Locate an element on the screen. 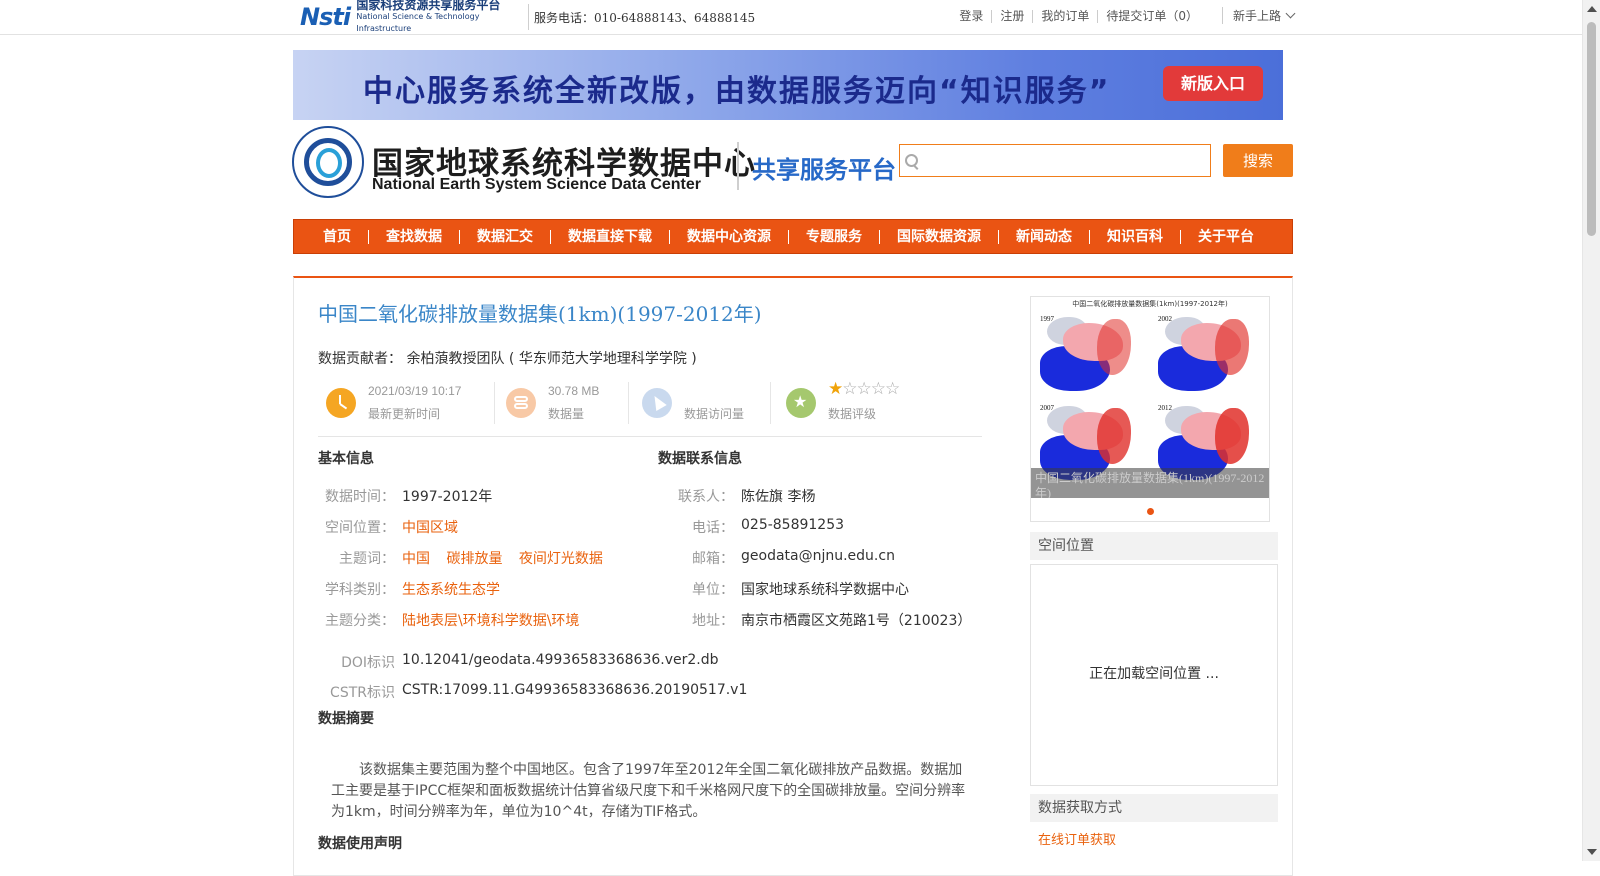 The width and height of the screenshot is (1600, 876). layers-icon is located at coordinates (521, 403).